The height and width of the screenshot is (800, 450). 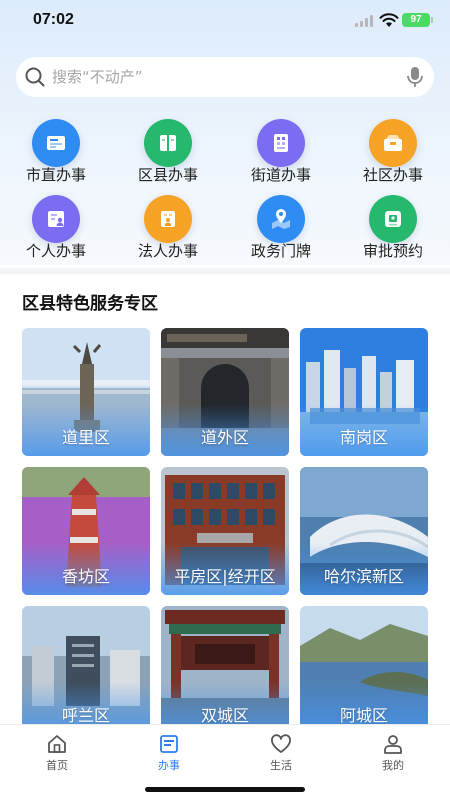 I want to click on service-label: 政务门牌, so click(x=280, y=251).